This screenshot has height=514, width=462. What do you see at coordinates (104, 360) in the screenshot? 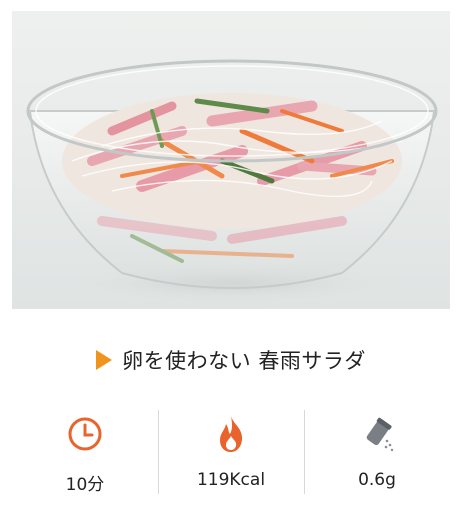
I see `play-triangle-icon` at bounding box center [104, 360].